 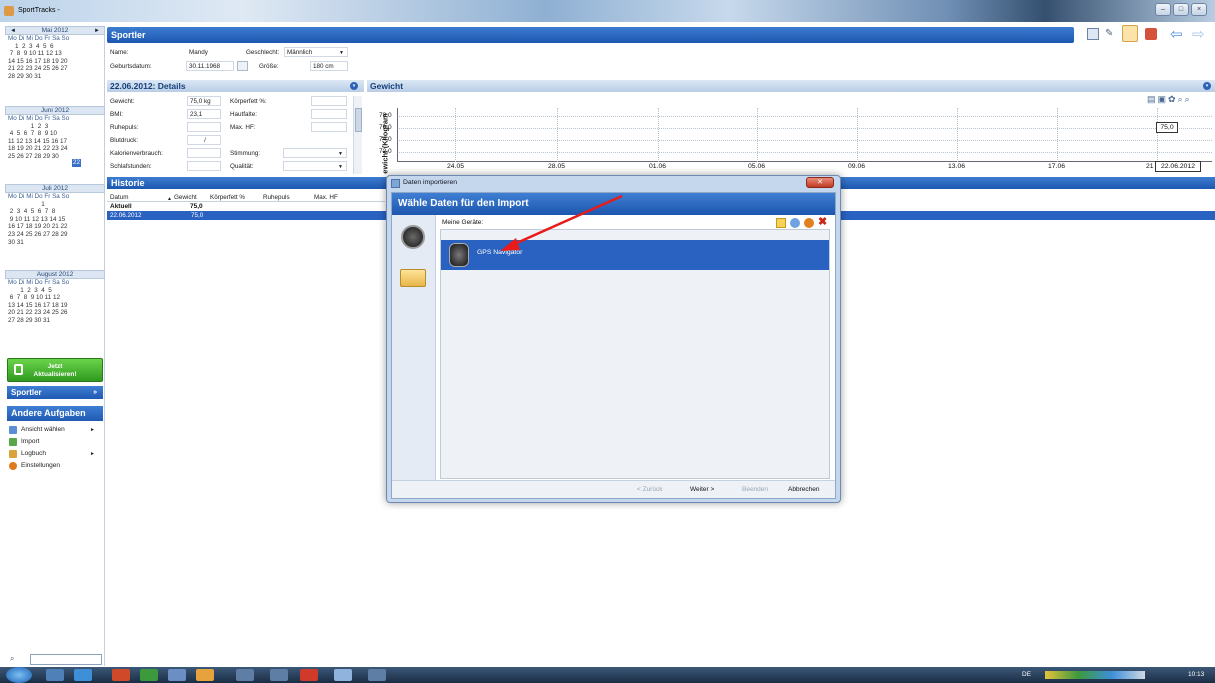 I want to click on tray-icons, so click(x=1095, y=675).